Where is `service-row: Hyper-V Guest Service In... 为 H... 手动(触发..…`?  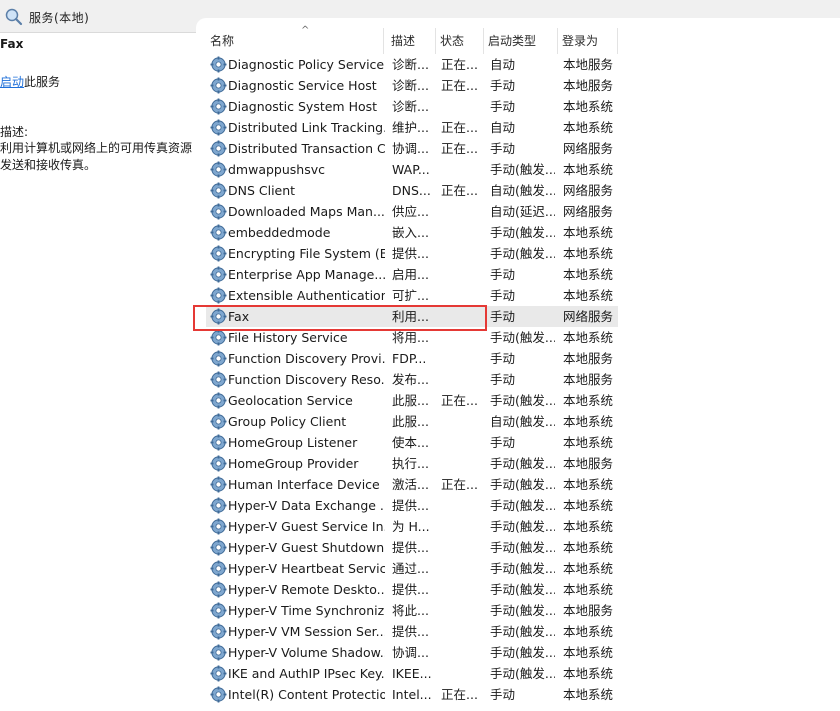
service-row: Hyper-V Guest Service In... 为 H... 手动(触发..… is located at coordinates (411, 526).